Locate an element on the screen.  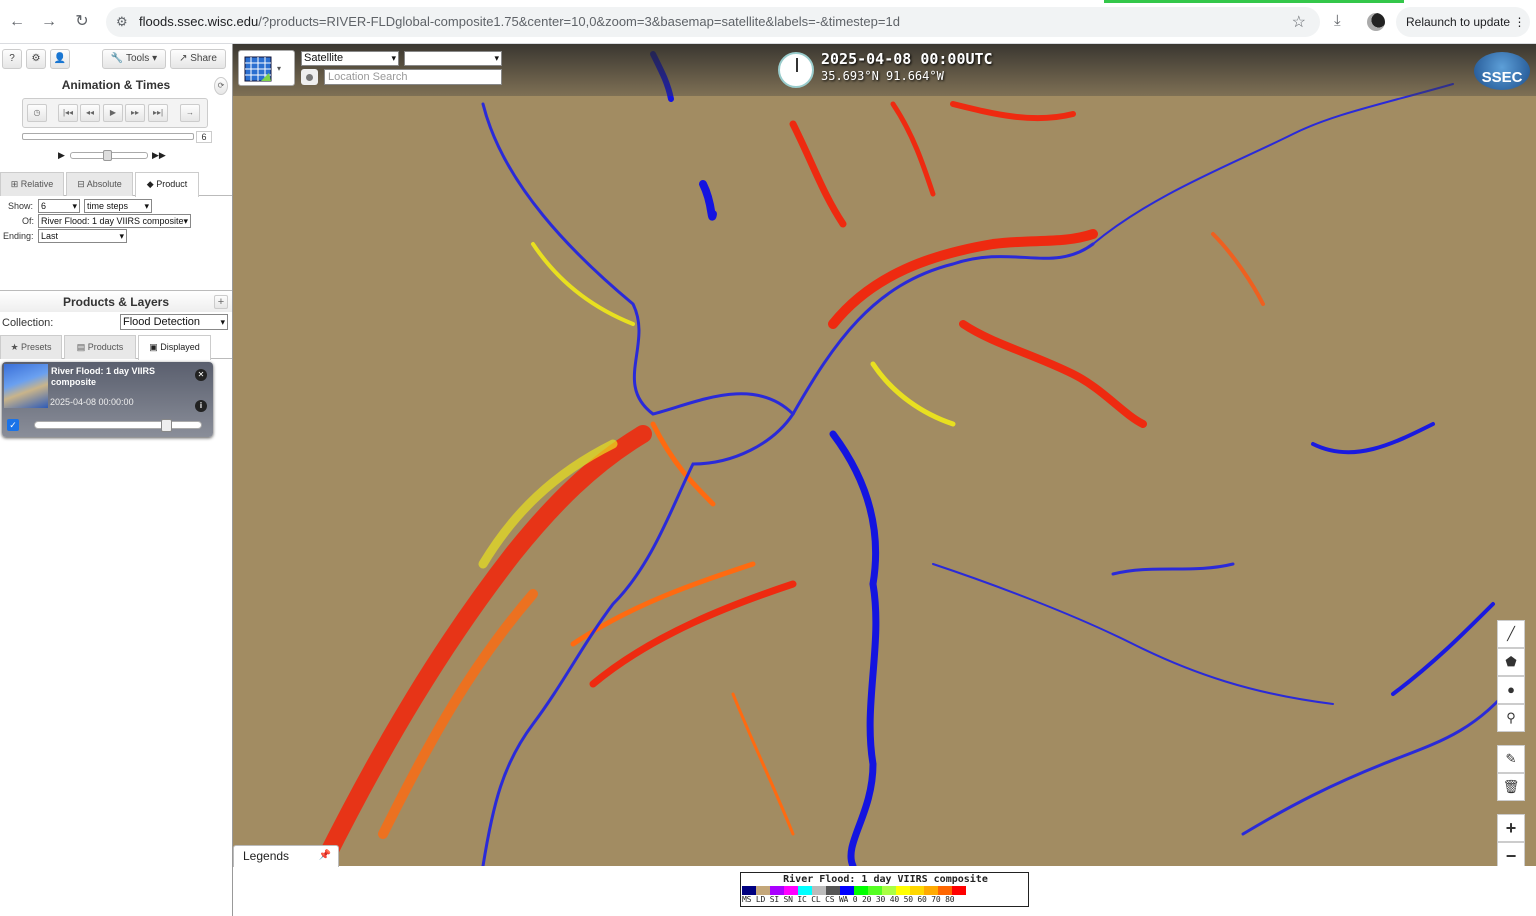
clock-icon: ◷ is located at coordinates (37, 113).